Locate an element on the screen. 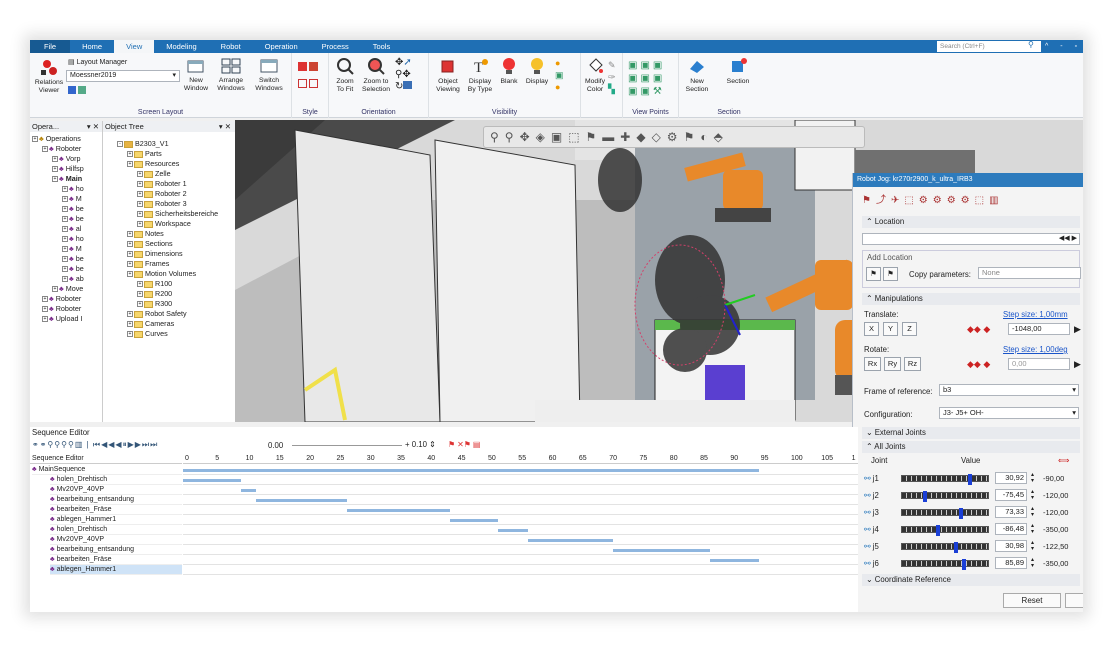 The width and height of the screenshot is (1113, 659). object-viewing-button: Object Viewing is located at coordinates (448, 75).